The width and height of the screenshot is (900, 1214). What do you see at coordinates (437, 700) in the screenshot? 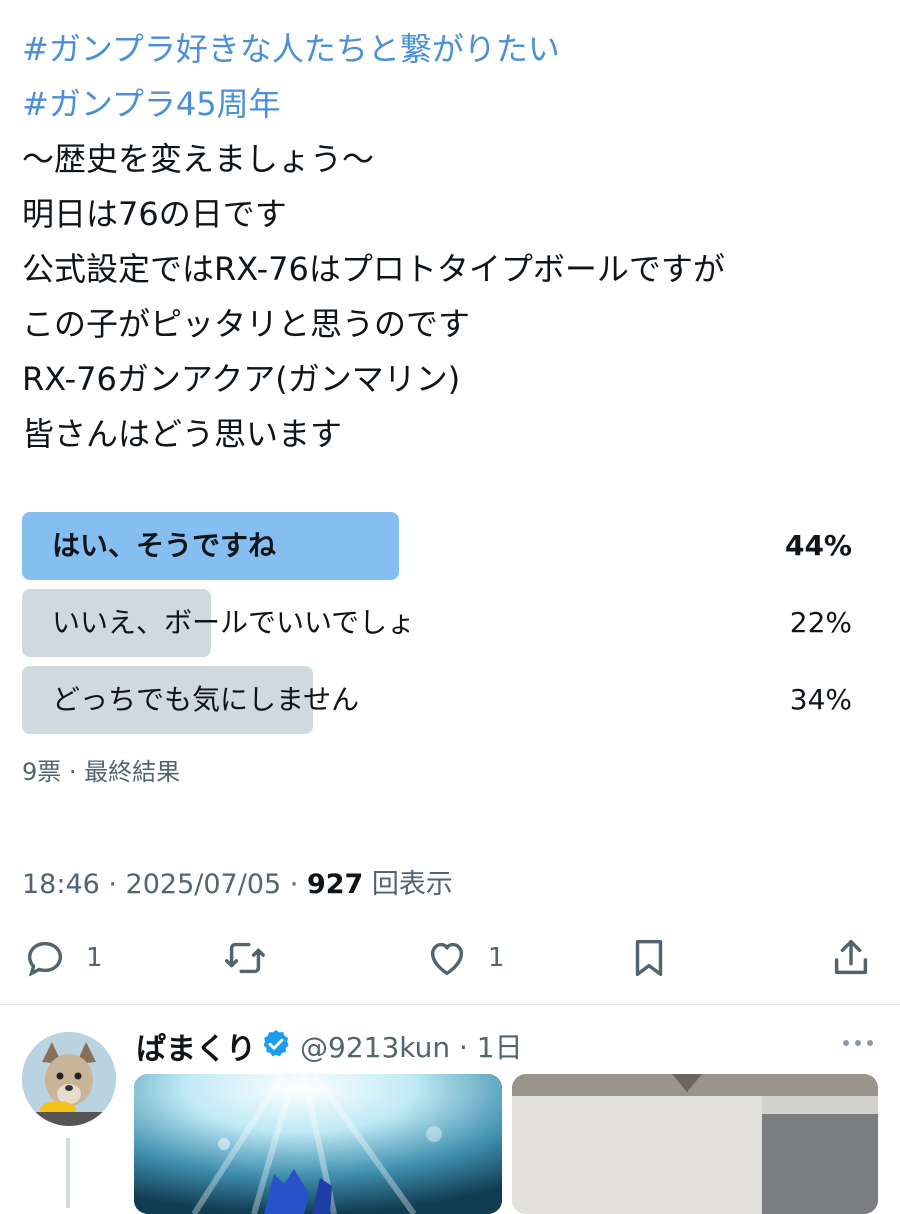
I see `poll-option: どっちでも気にしません 34%` at bounding box center [437, 700].